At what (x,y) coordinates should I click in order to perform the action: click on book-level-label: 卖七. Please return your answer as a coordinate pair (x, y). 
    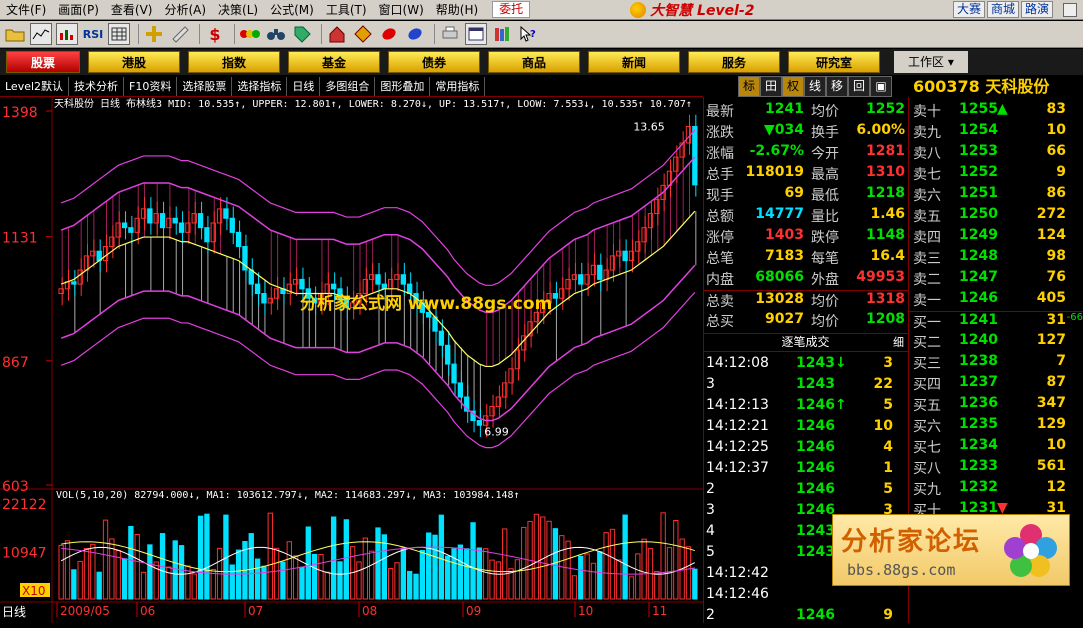
    Looking at the image, I should click on (927, 175).